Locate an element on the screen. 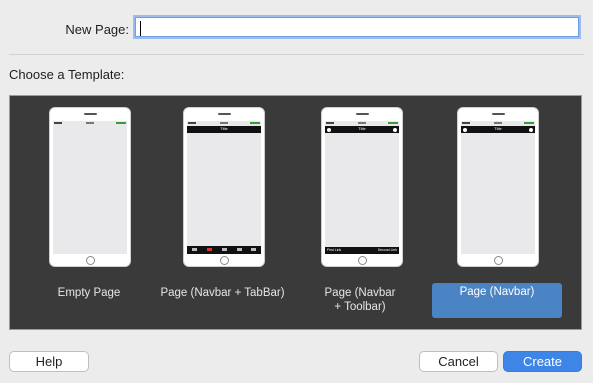 The height and width of the screenshot is (383, 593). template-section-label: Choose a Template: is located at coordinates (67, 74).